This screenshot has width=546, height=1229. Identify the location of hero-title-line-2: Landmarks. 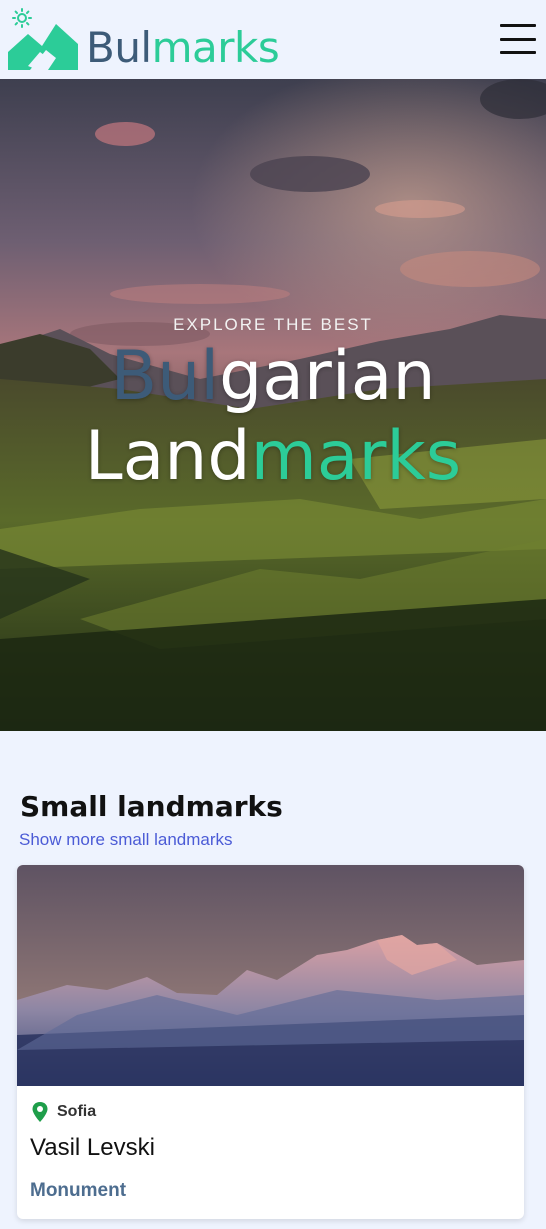
(273, 457).